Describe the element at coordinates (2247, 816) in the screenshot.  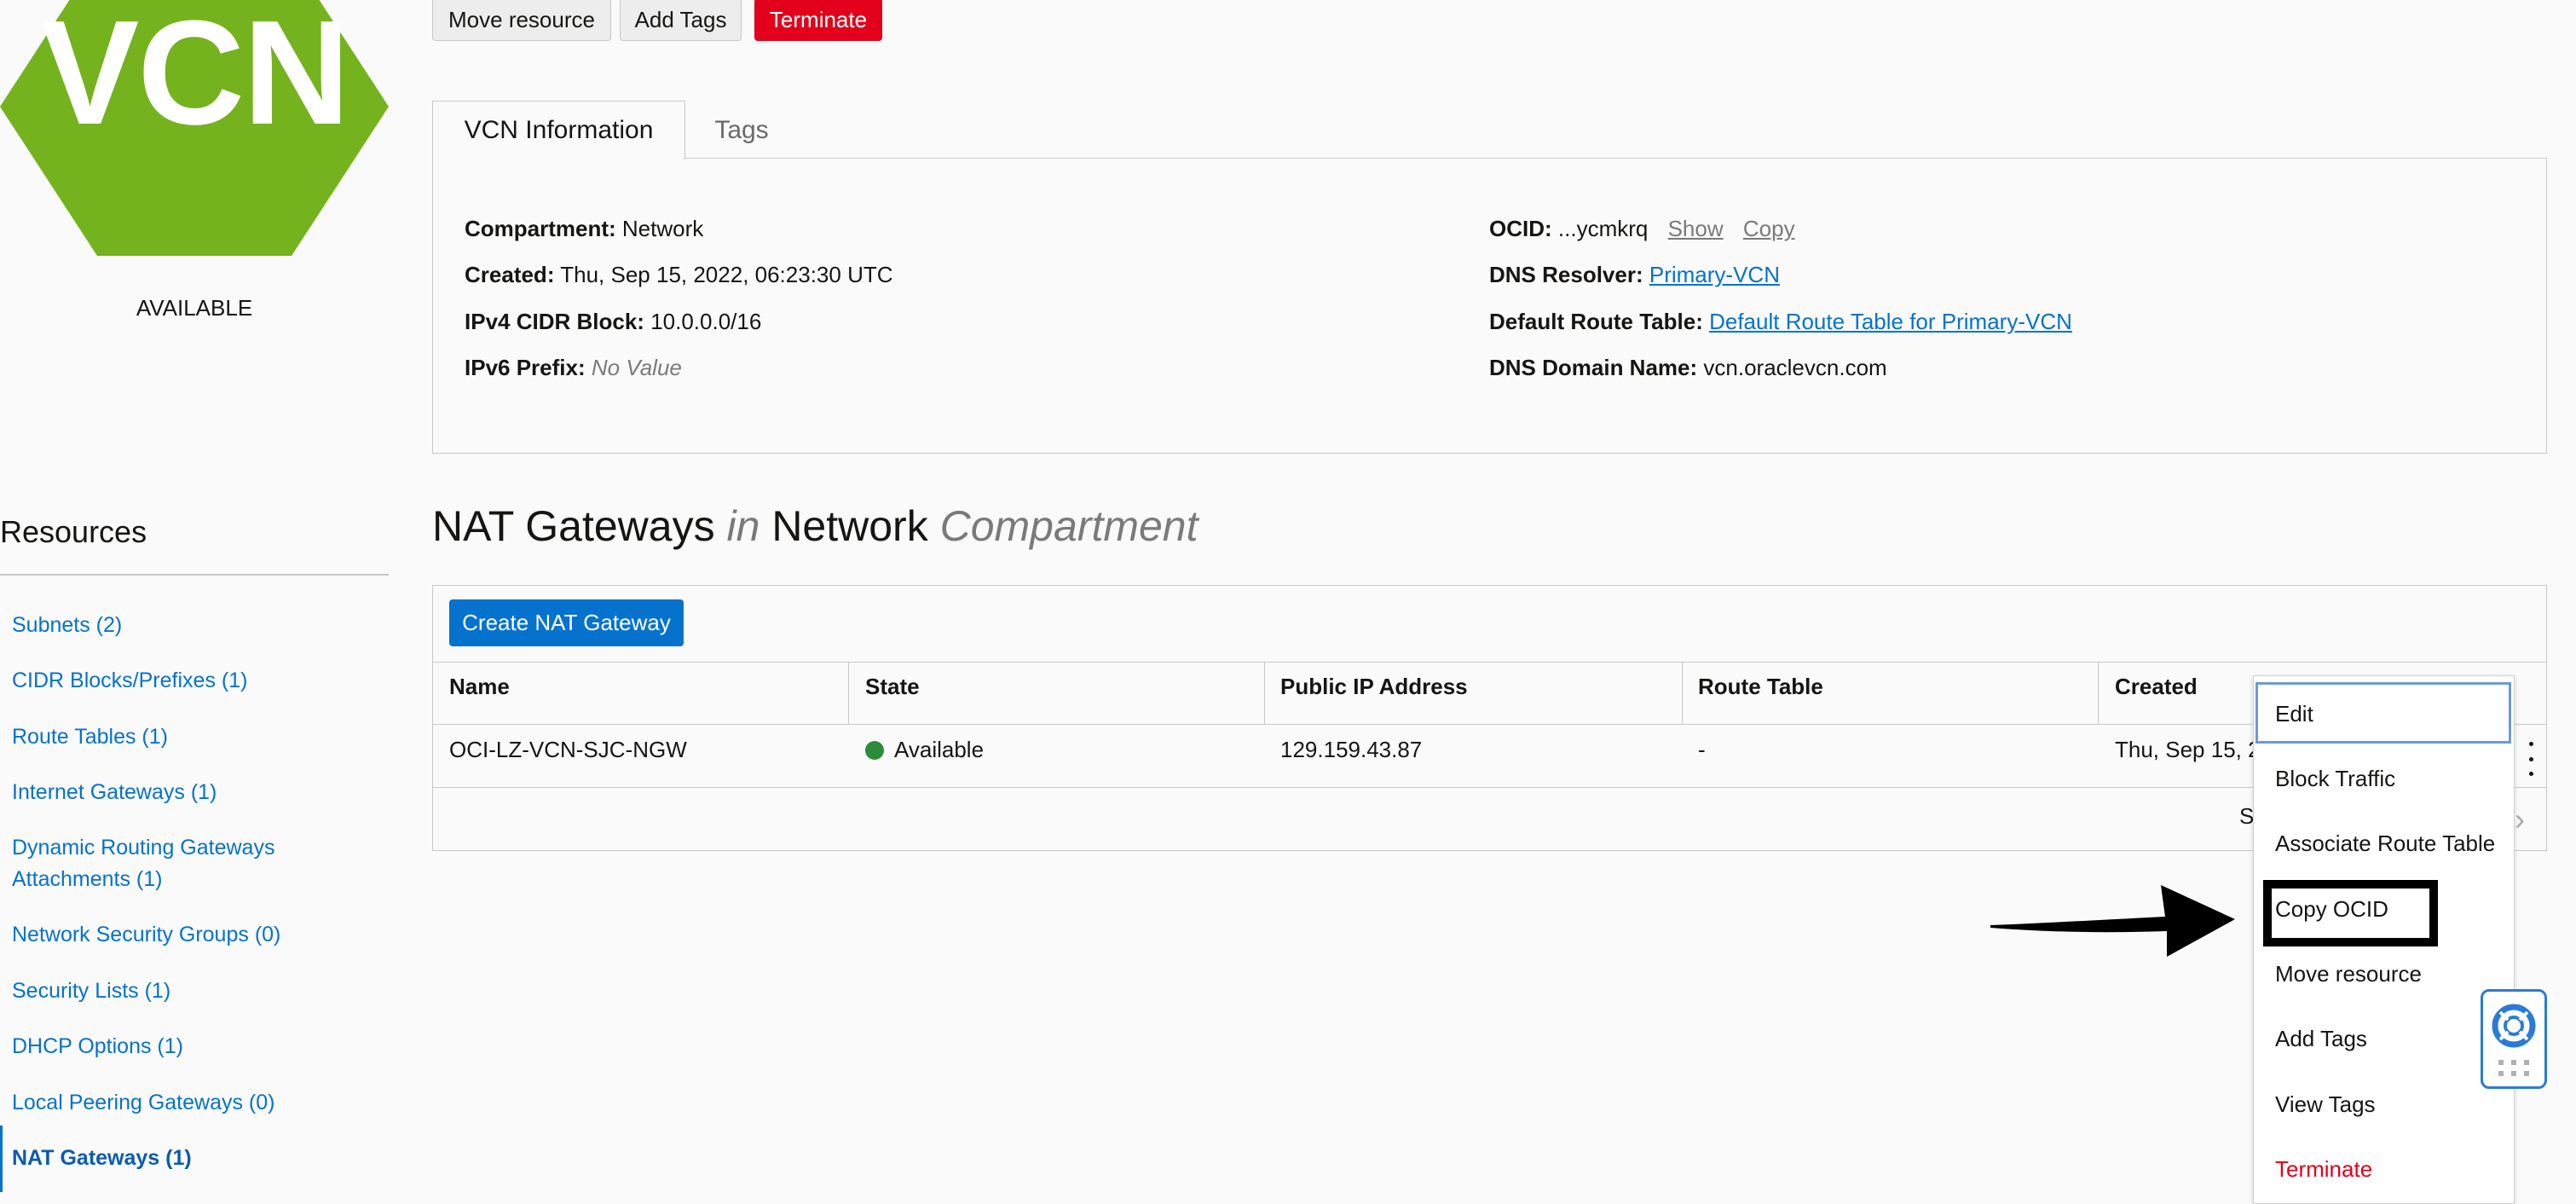
I see `table-footer-partial-text: S` at that location.